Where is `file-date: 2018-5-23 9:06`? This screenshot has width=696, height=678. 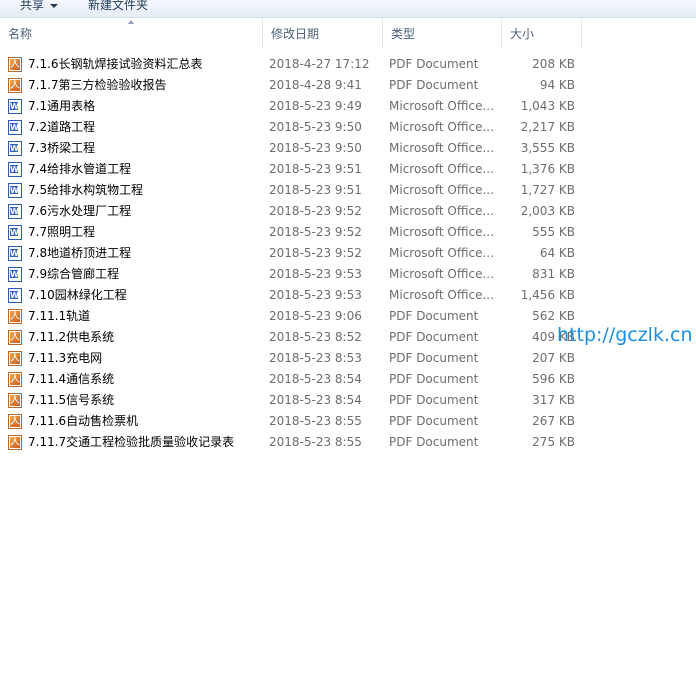
file-date: 2018-5-23 9:06 is located at coordinates (315, 316).